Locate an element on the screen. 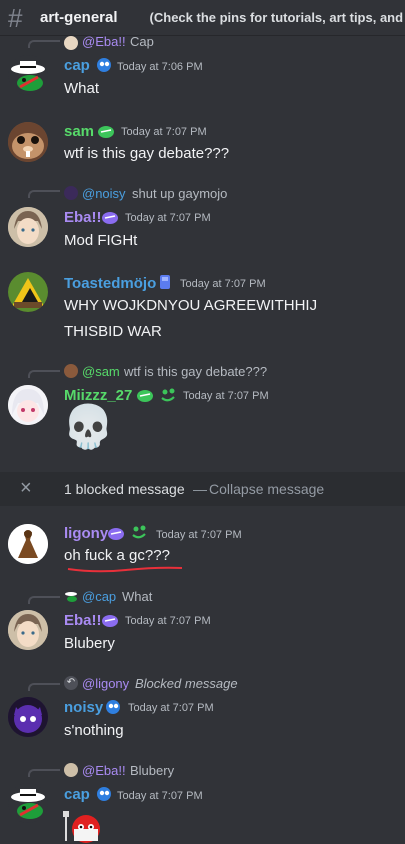  message-text: Mod FIGHt is located at coordinates (101, 240).